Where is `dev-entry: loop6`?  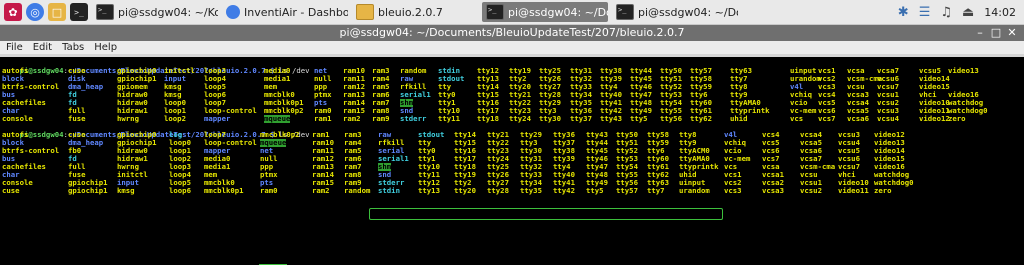
dev-entry: loop6 is located at coordinates (180, 190).